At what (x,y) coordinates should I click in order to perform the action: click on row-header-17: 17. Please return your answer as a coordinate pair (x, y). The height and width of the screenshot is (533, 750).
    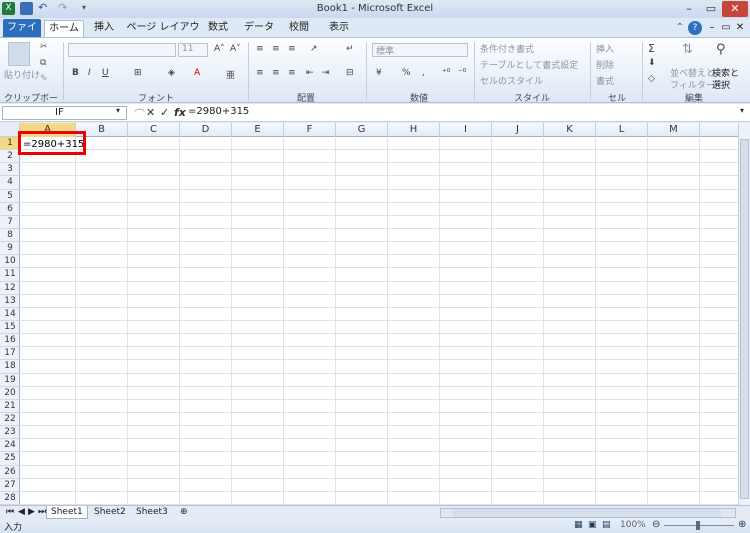
    Looking at the image, I should click on (10, 354).